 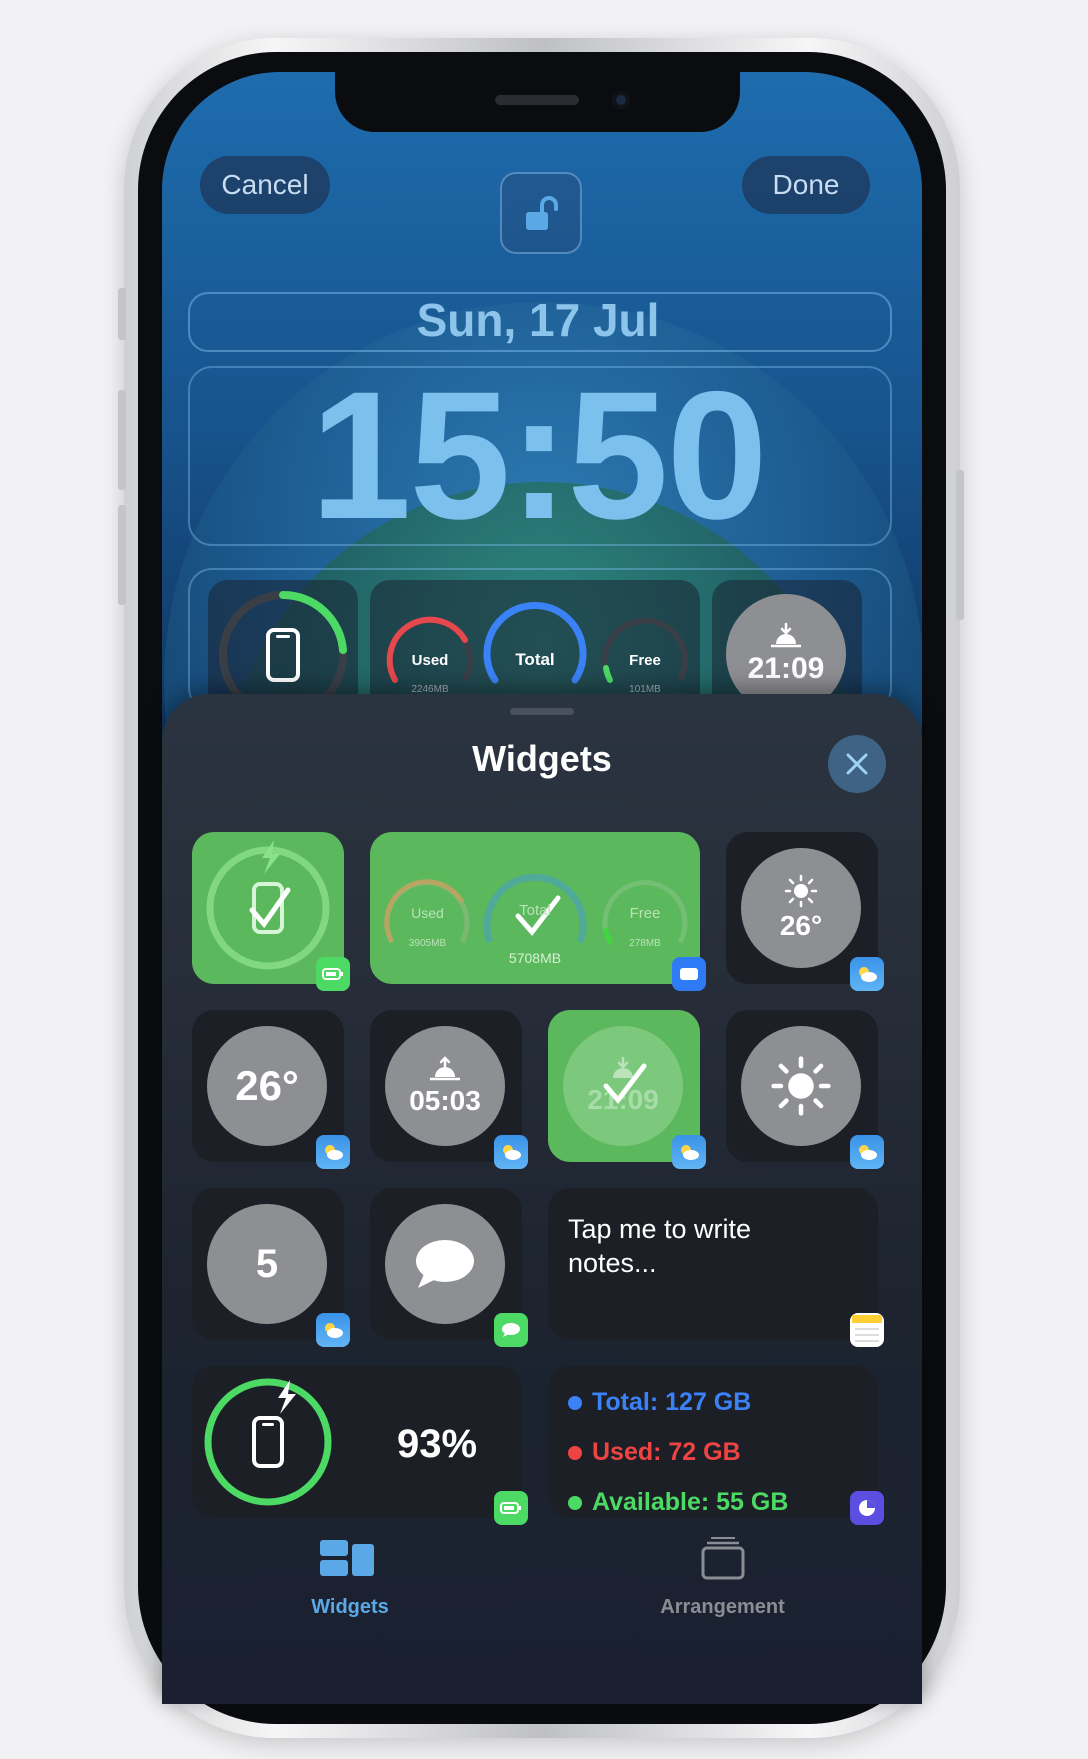 What do you see at coordinates (542, 758) in the screenshot?
I see `sheet-title: Widgets` at bounding box center [542, 758].